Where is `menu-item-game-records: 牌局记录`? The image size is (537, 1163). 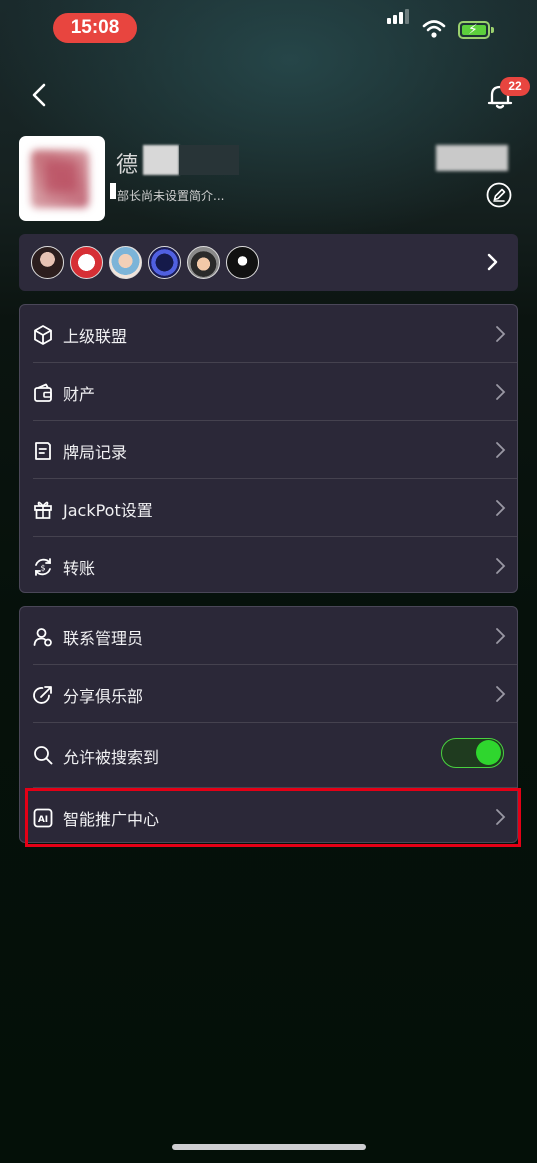
menu-item-game-records: 牌局记录 is located at coordinates (268, 450).